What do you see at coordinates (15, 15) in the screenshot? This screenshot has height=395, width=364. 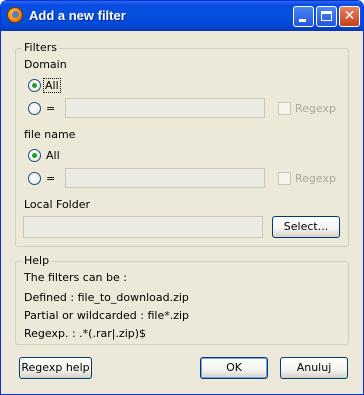 I see `app-icon` at bounding box center [15, 15].